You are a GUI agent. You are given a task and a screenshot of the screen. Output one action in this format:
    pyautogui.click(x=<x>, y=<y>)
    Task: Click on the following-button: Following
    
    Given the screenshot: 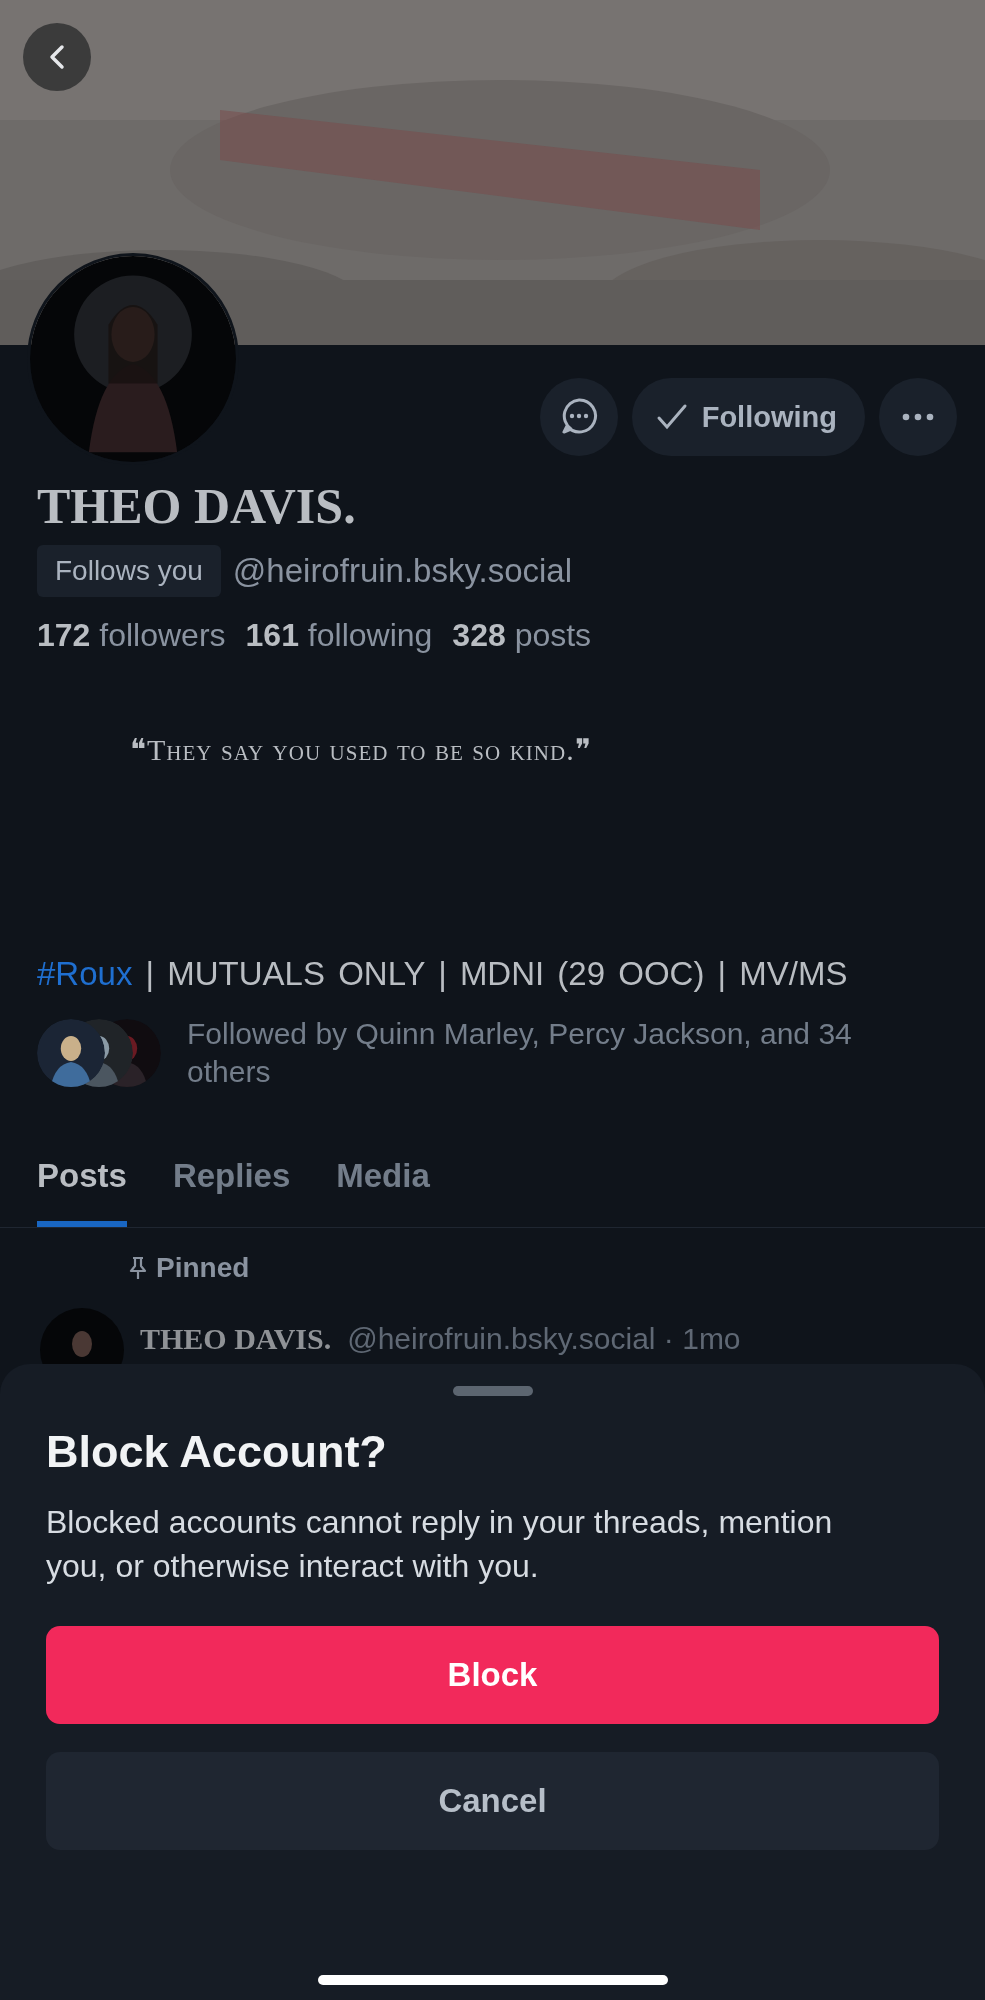 What is the action you would take?
    pyautogui.click(x=748, y=417)
    